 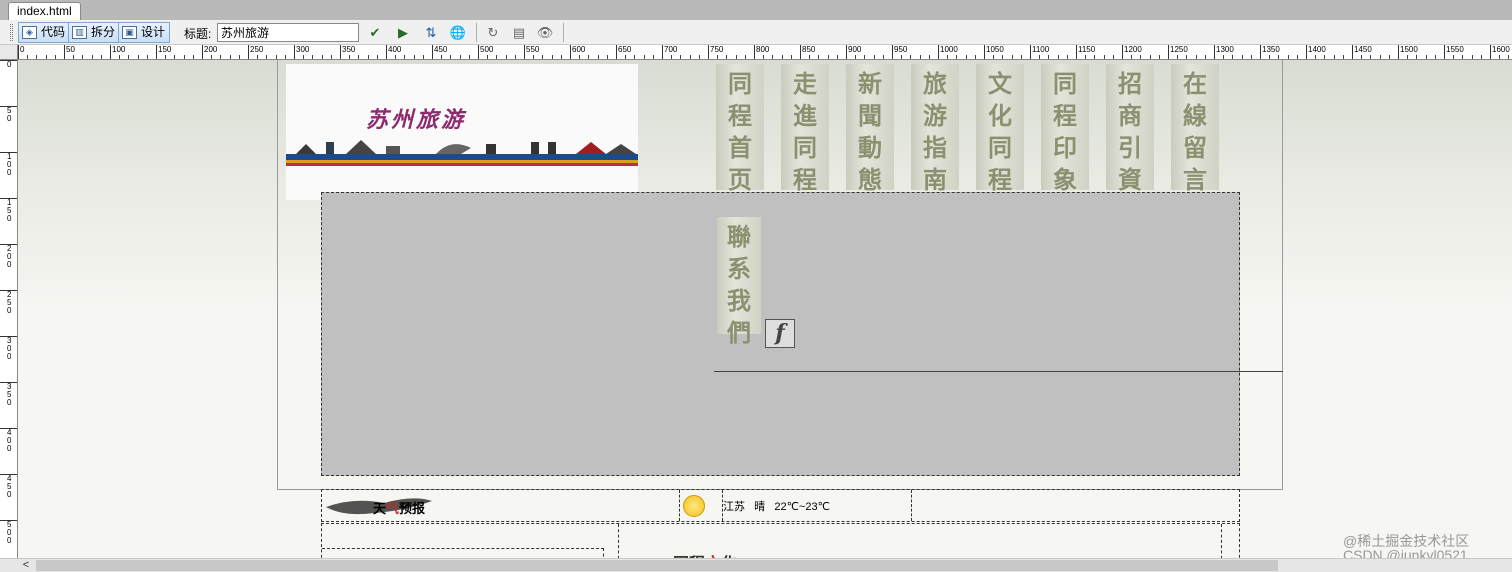 I want to click on weather-title-part: 气, so click(x=393, y=509).